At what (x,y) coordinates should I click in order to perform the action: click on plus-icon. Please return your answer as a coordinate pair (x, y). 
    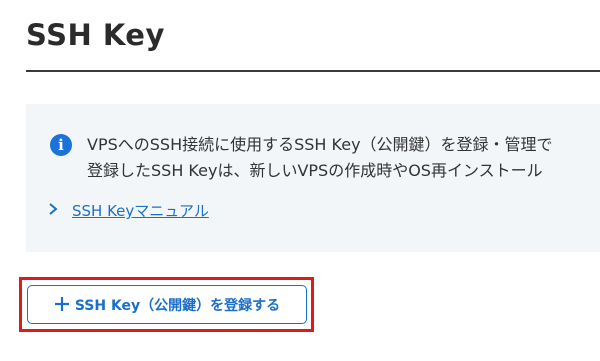
    Looking at the image, I should click on (62, 305).